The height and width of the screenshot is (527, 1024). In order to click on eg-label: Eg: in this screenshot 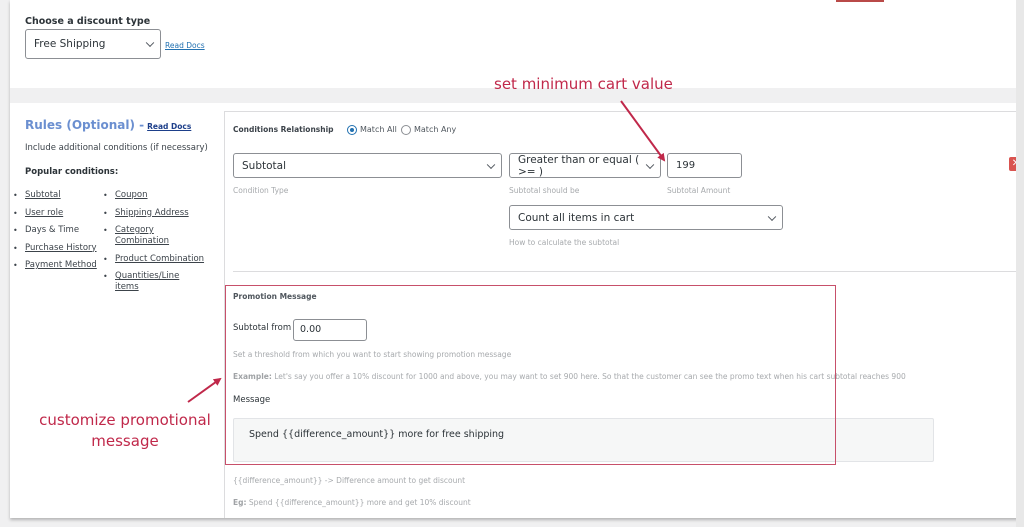, I will do `click(240, 502)`.